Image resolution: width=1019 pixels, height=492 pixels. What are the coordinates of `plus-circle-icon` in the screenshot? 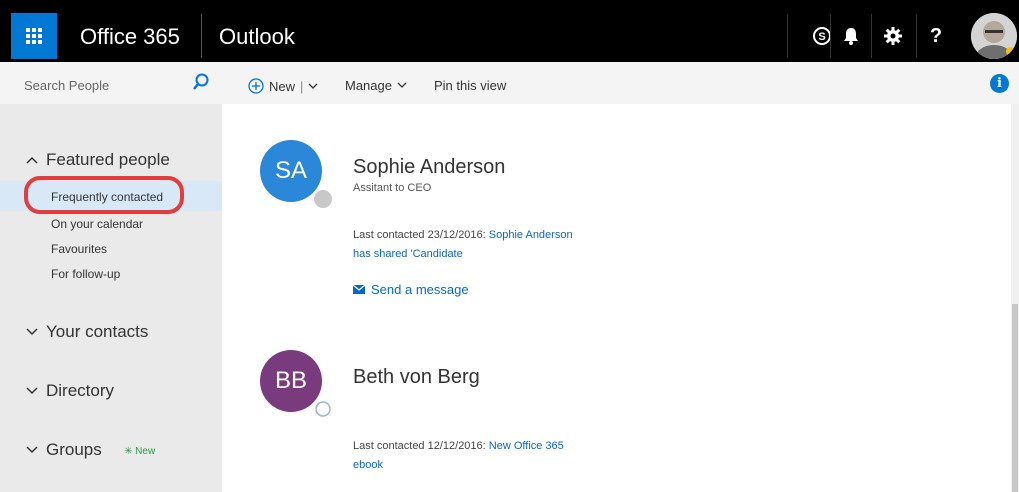 It's located at (256, 86).